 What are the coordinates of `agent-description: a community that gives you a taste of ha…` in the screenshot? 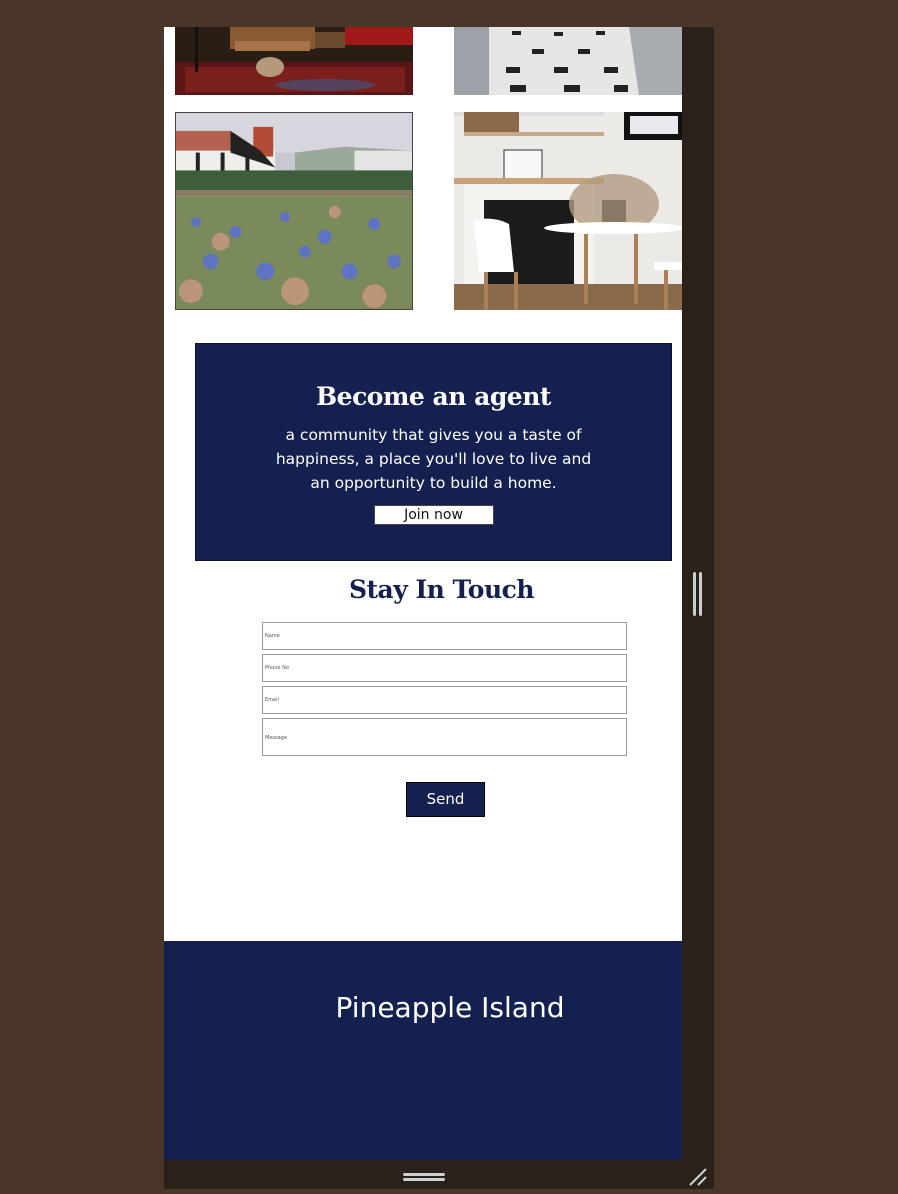 It's located at (433, 459).